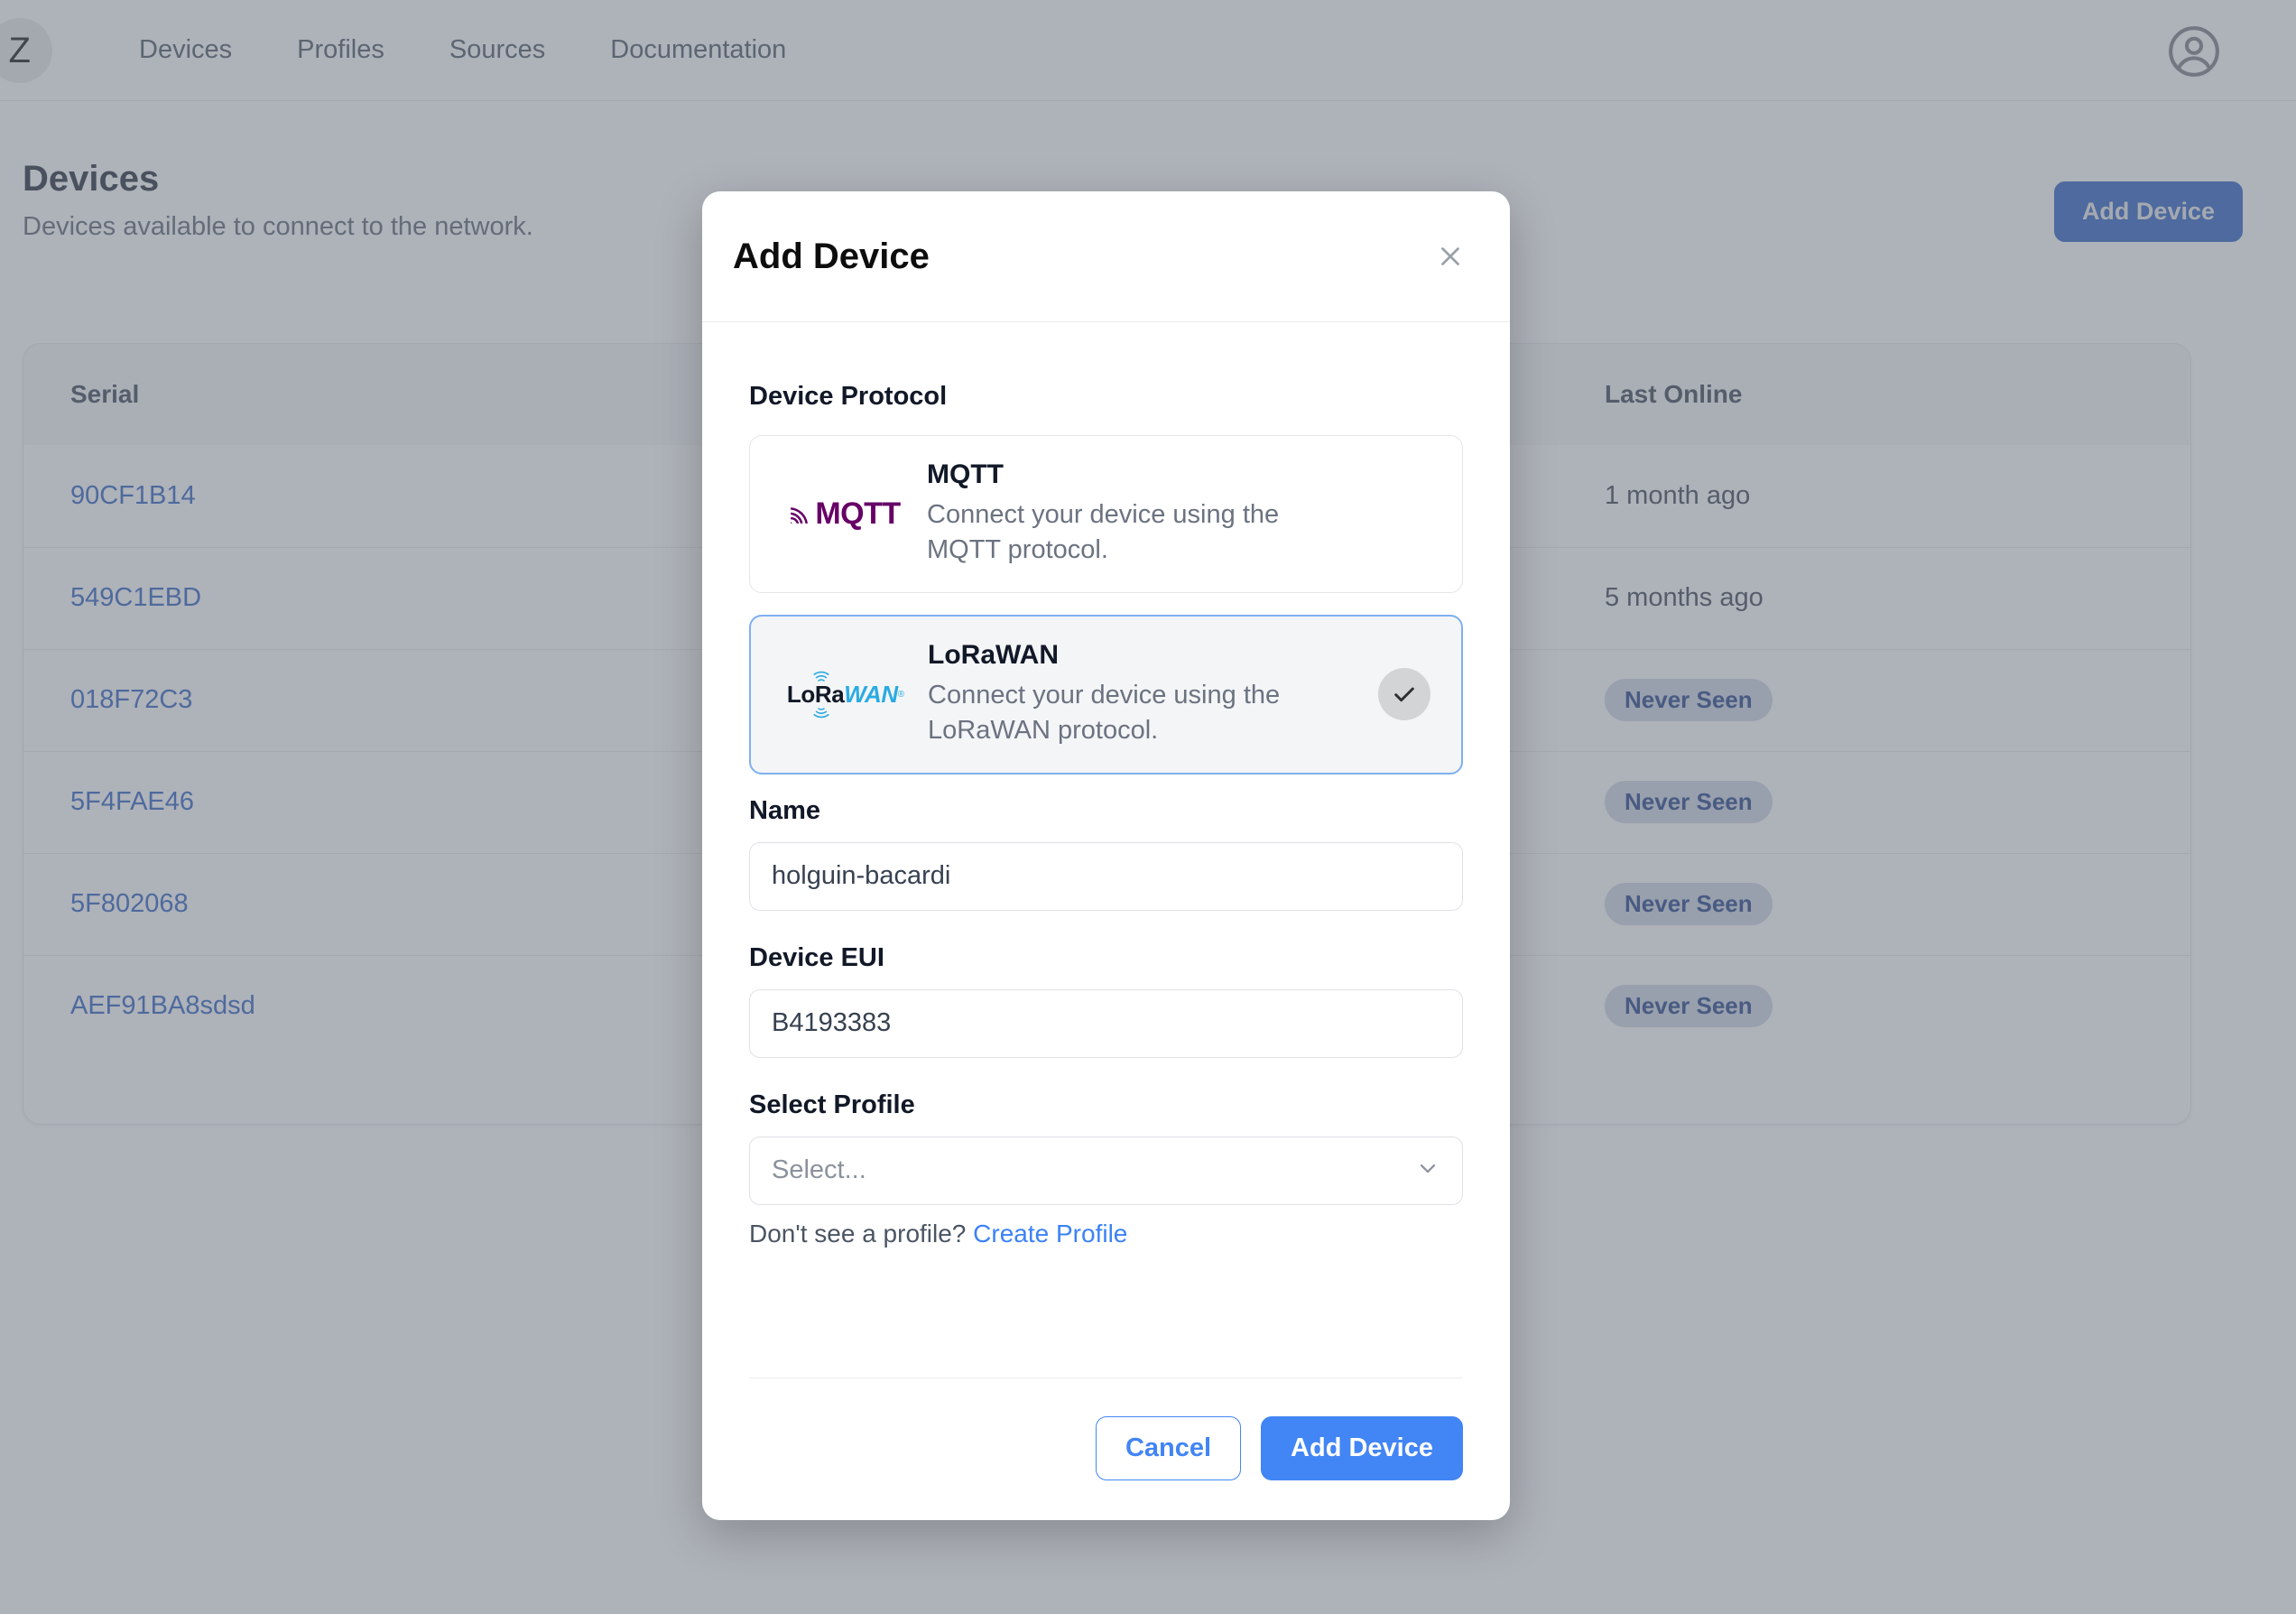  What do you see at coordinates (341, 50) in the screenshot?
I see `nav-item-profiles: Profiles` at bounding box center [341, 50].